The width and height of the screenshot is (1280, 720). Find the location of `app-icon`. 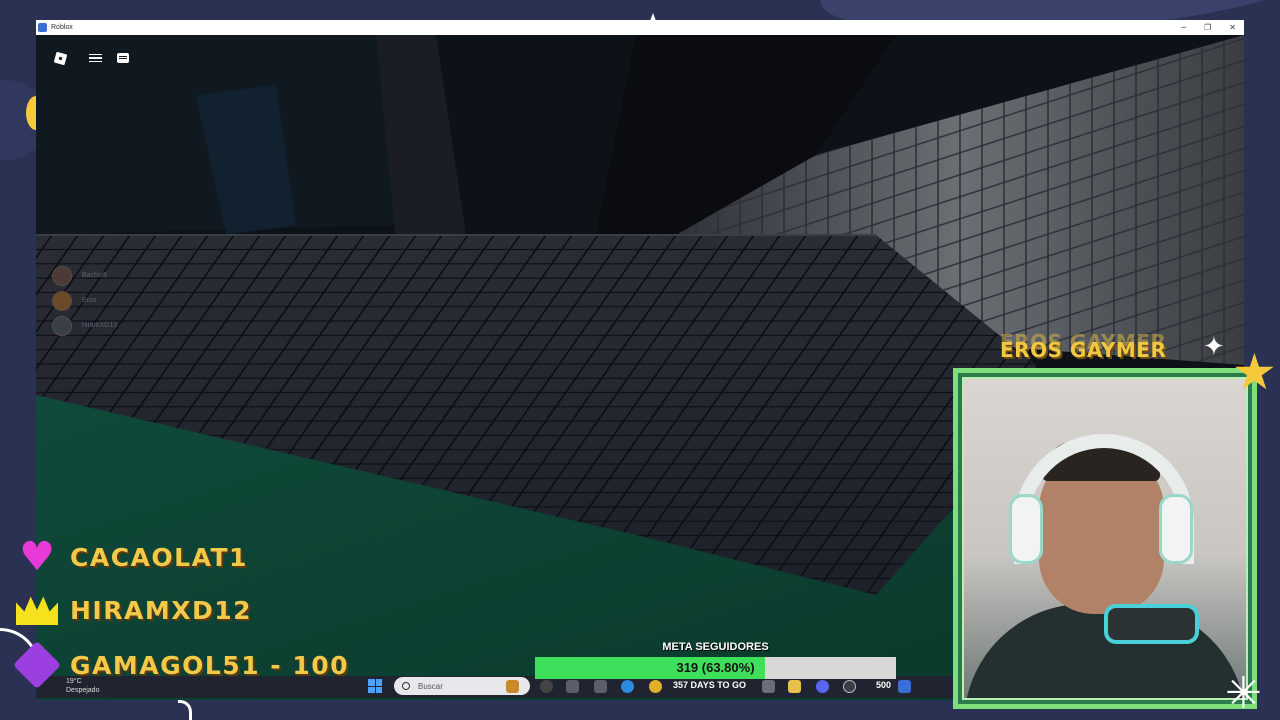

app-icon is located at coordinates (768, 686).